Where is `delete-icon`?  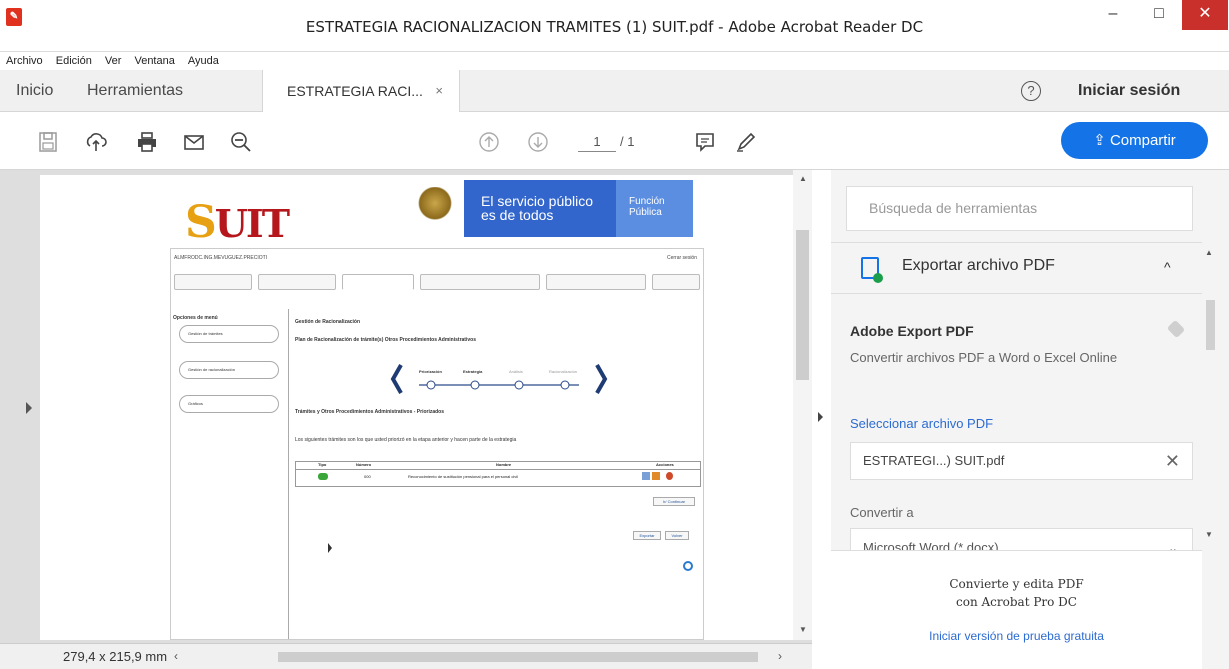 delete-icon is located at coordinates (669, 476).